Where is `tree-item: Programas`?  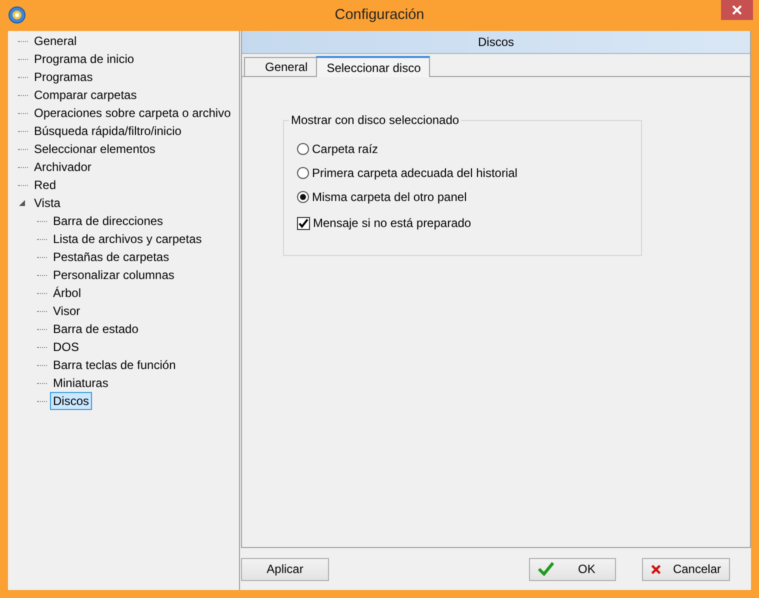 tree-item: Programas is located at coordinates (63, 77).